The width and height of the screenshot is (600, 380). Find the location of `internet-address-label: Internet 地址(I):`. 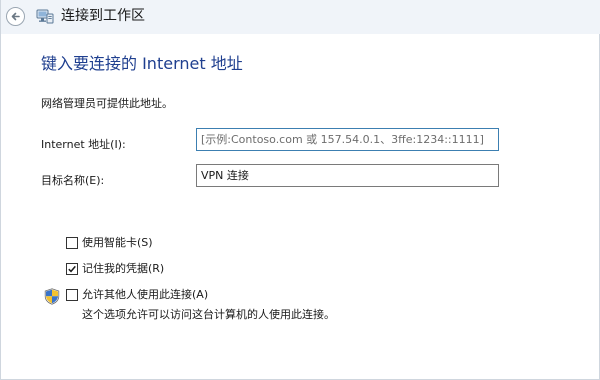

internet-address-label: Internet 地址(I): is located at coordinates (83, 144).